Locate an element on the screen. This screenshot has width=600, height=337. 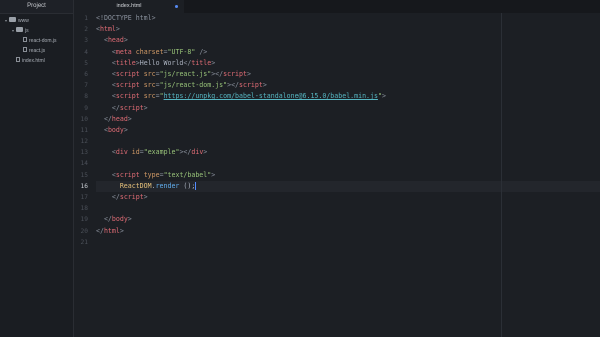
code-token: "text/babel" is located at coordinates (187, 174).